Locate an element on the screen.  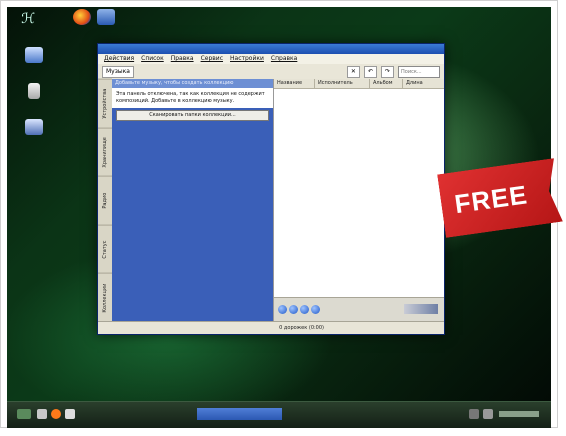
status-bar: 0 дорожек (0:00) is located at coordinates (271, 327).